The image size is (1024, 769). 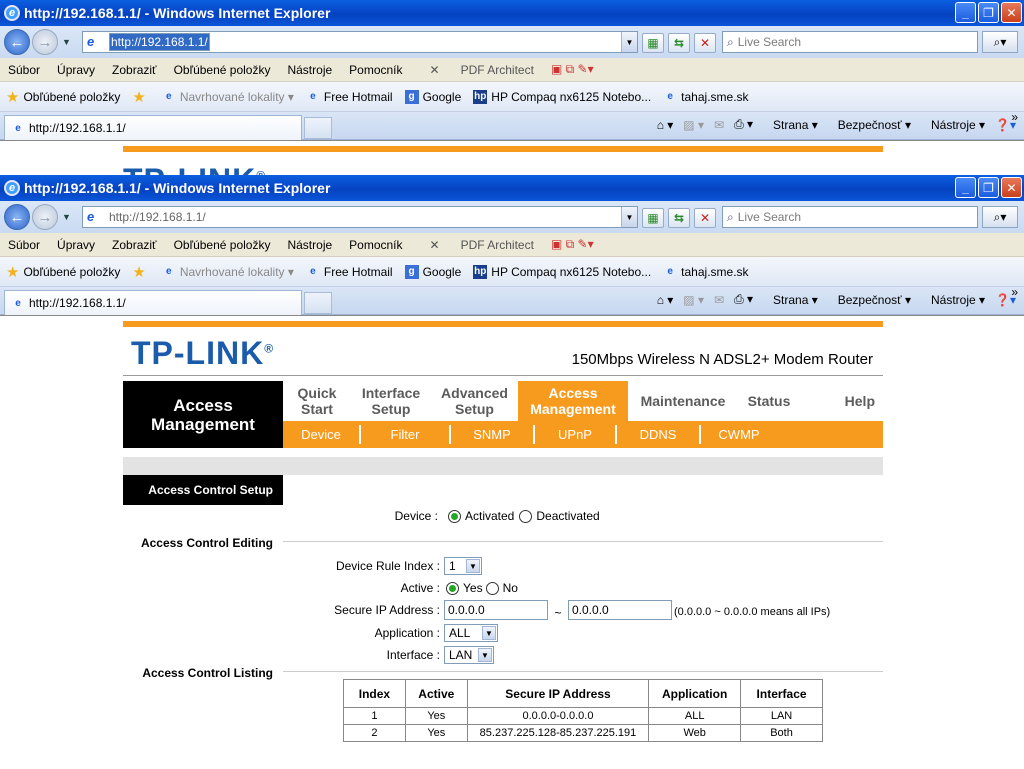 I want to click on application-select: ALL ▼, so click(x=471, y=633).